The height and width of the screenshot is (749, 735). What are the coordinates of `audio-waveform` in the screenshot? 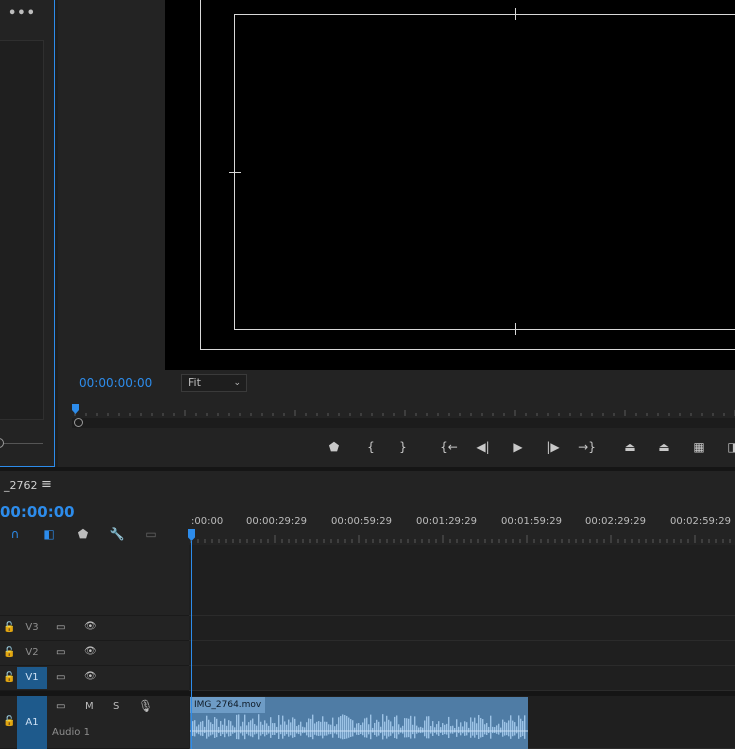 It's located at (359, 727).